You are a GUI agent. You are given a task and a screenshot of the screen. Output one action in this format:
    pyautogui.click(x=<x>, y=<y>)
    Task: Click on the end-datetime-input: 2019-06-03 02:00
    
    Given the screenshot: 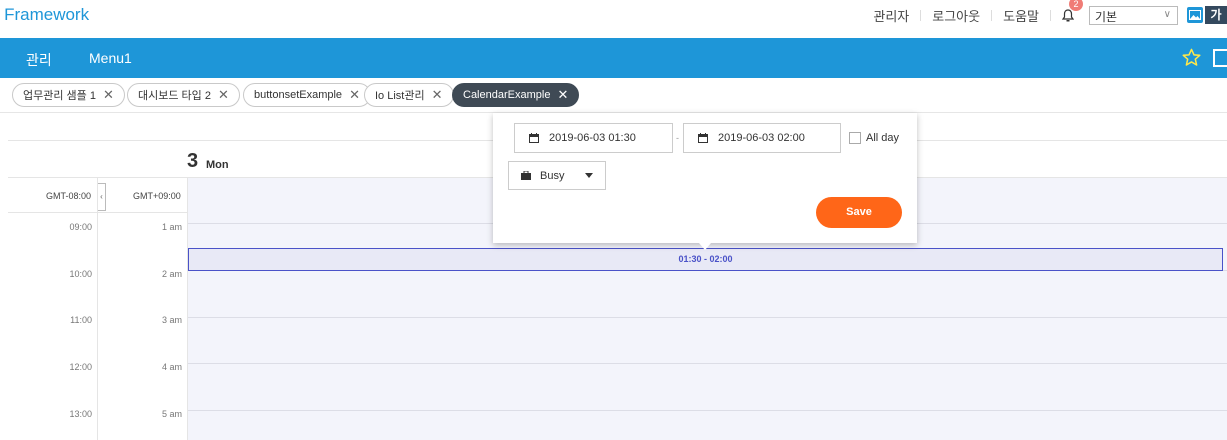 What is the action you would take?
    pyautogui.click(x=762, y=138)
    